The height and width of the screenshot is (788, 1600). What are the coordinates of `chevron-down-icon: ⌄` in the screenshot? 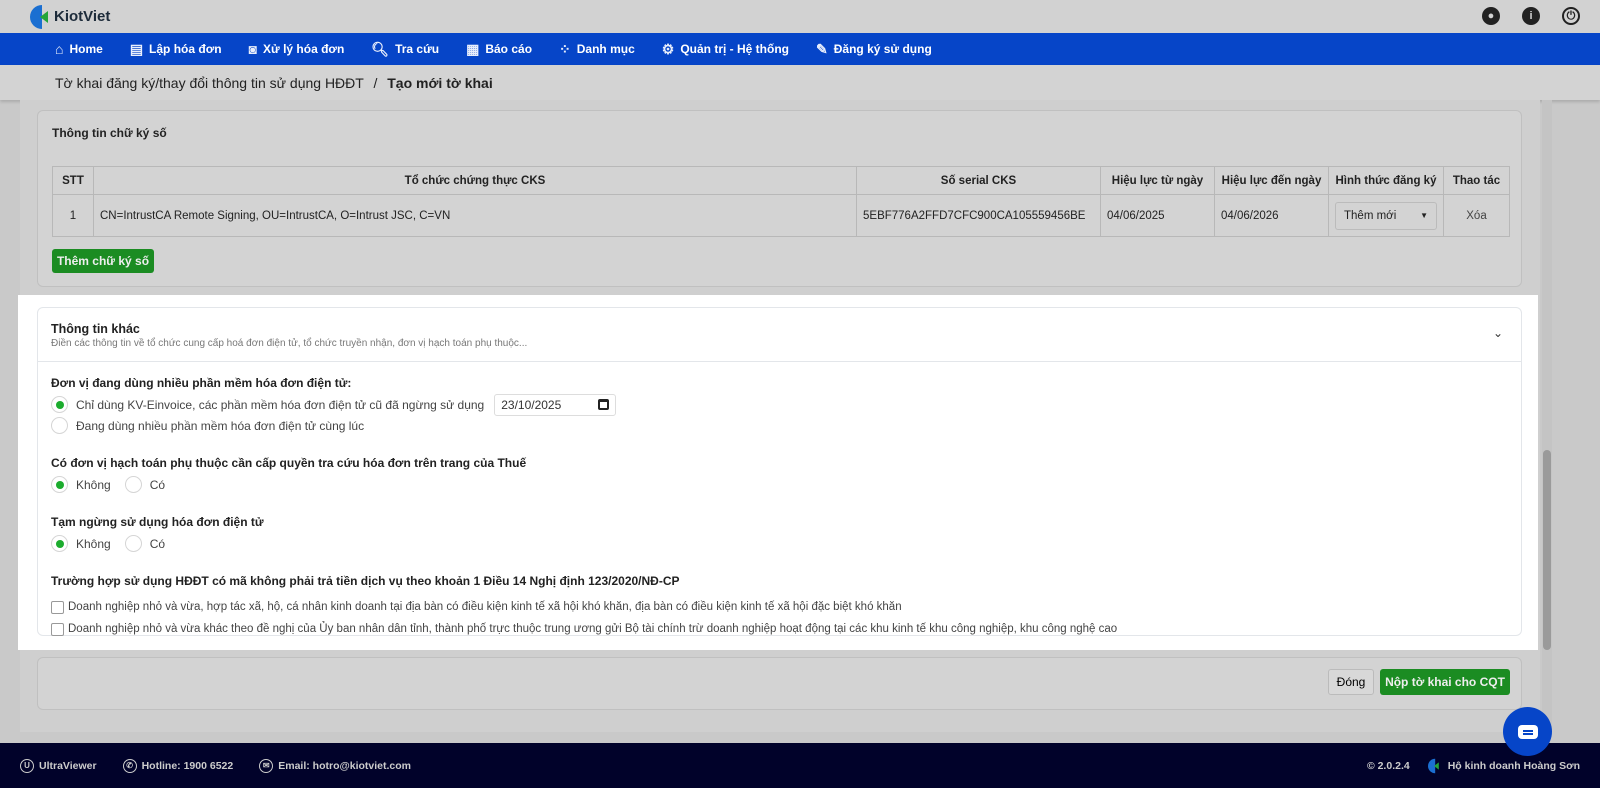 It's located at (1498, 333).